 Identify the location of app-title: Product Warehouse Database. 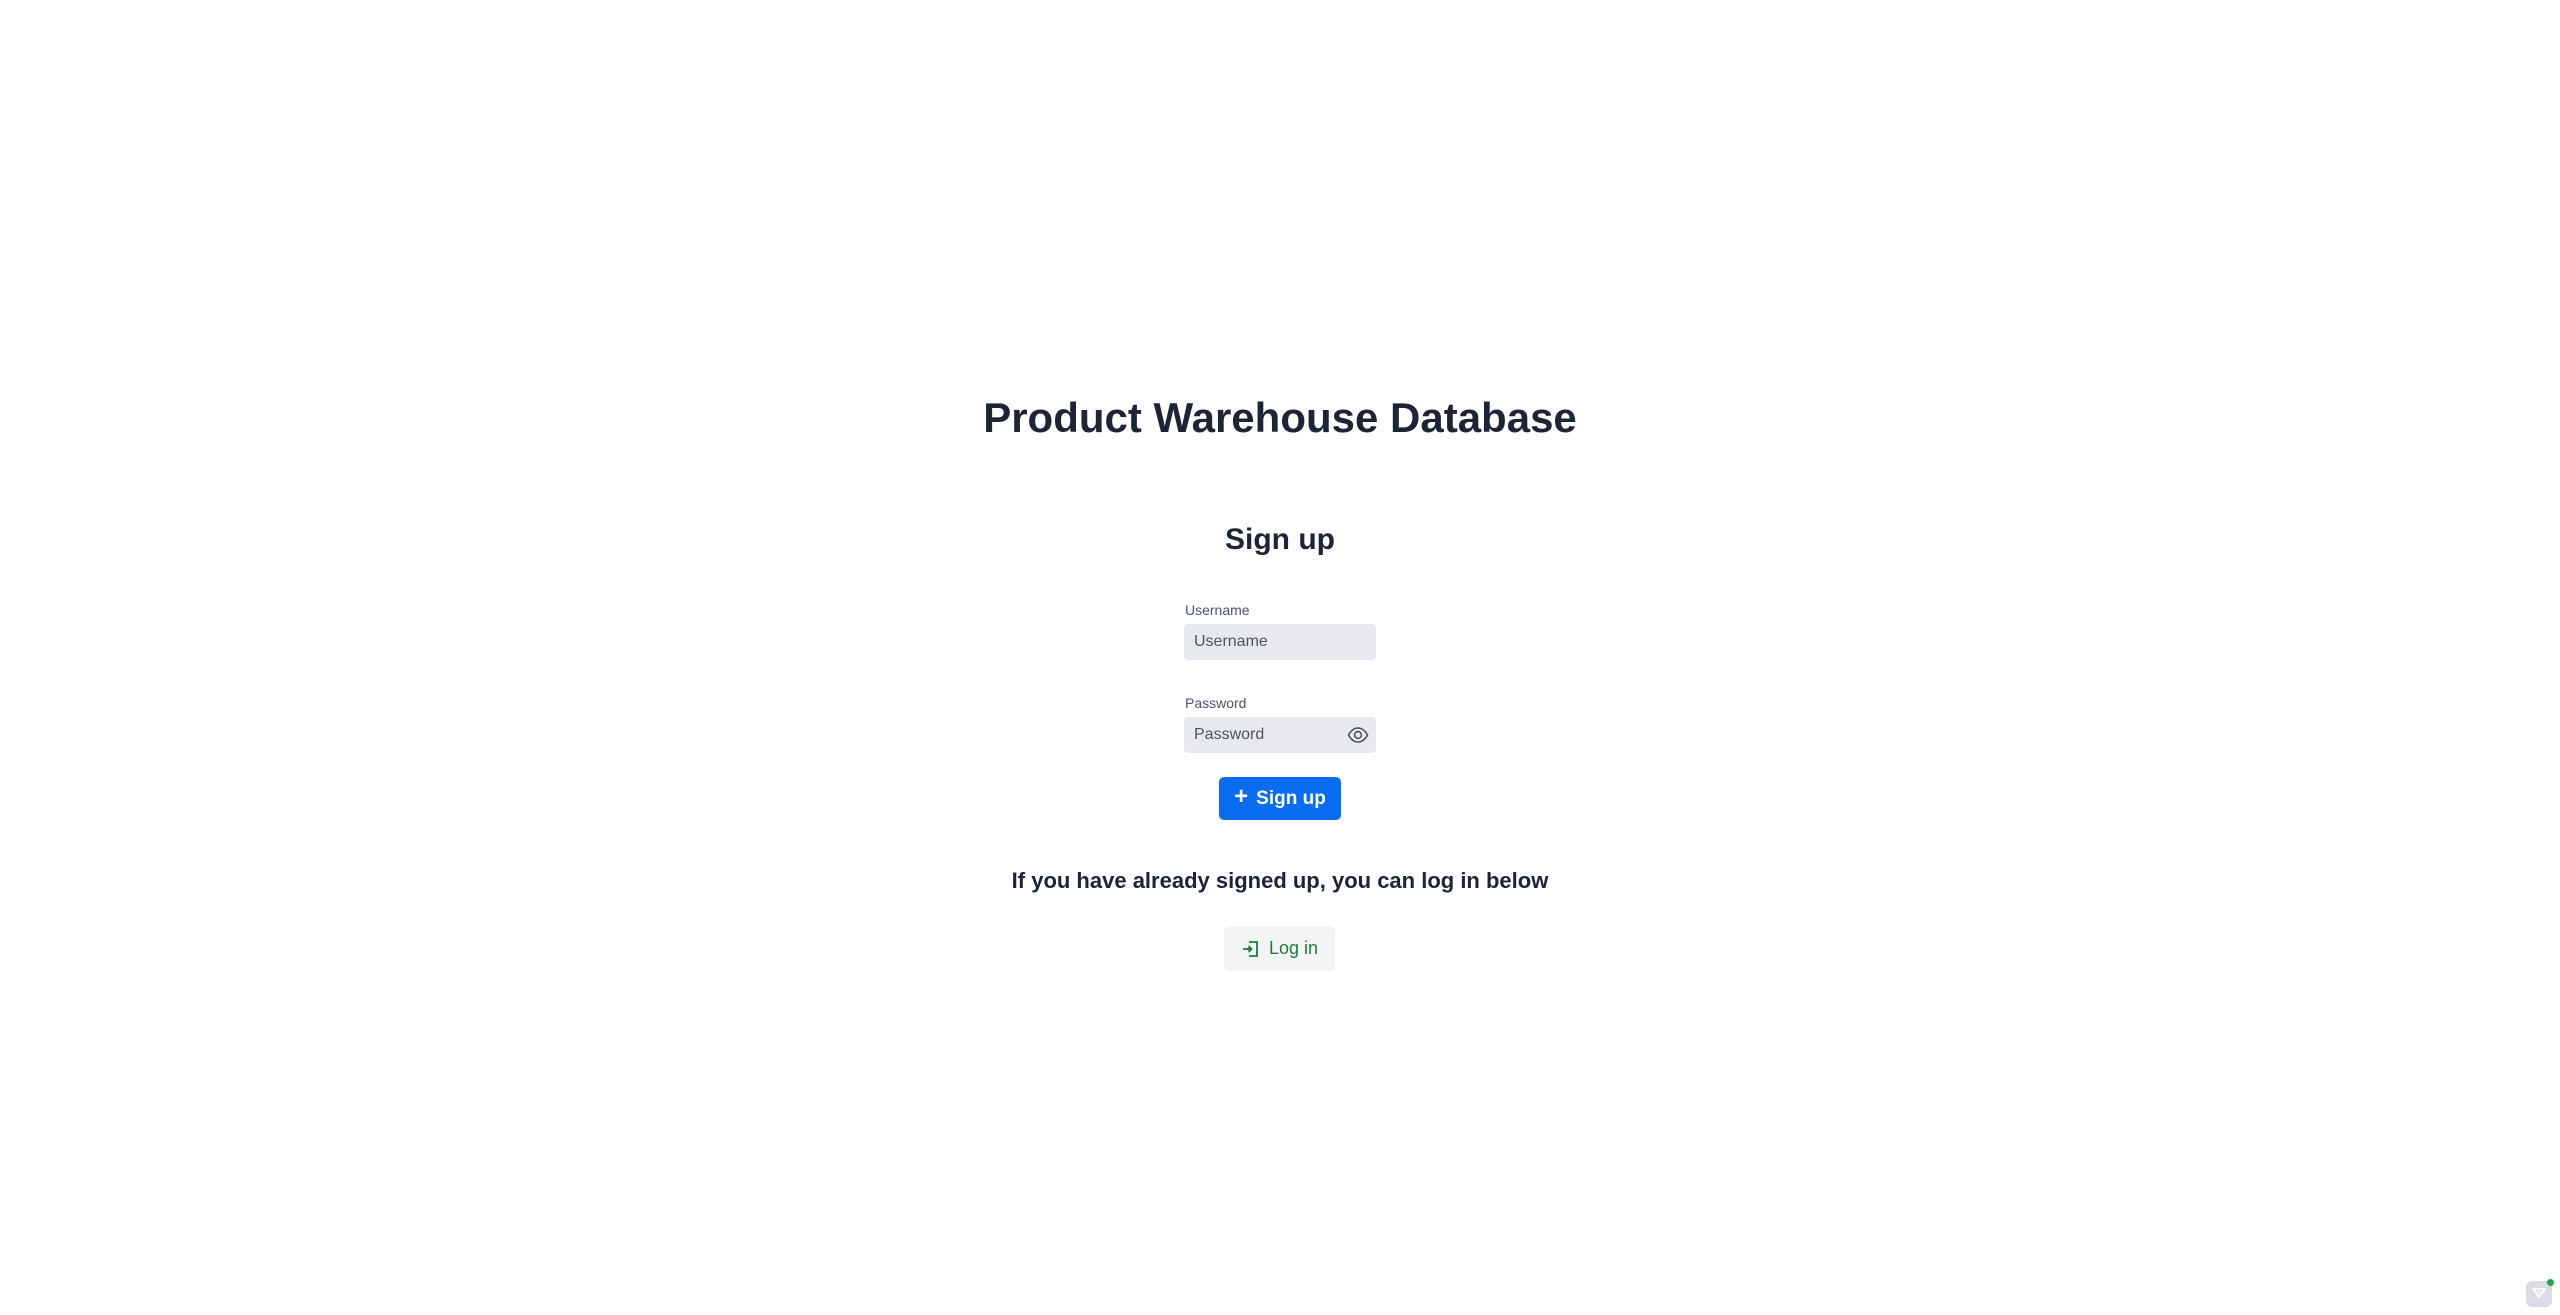
(1280, 417).